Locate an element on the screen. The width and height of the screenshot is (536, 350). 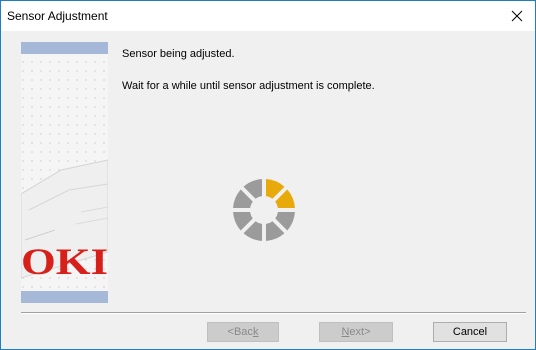
close-icon is located at coordinates (517, 16).